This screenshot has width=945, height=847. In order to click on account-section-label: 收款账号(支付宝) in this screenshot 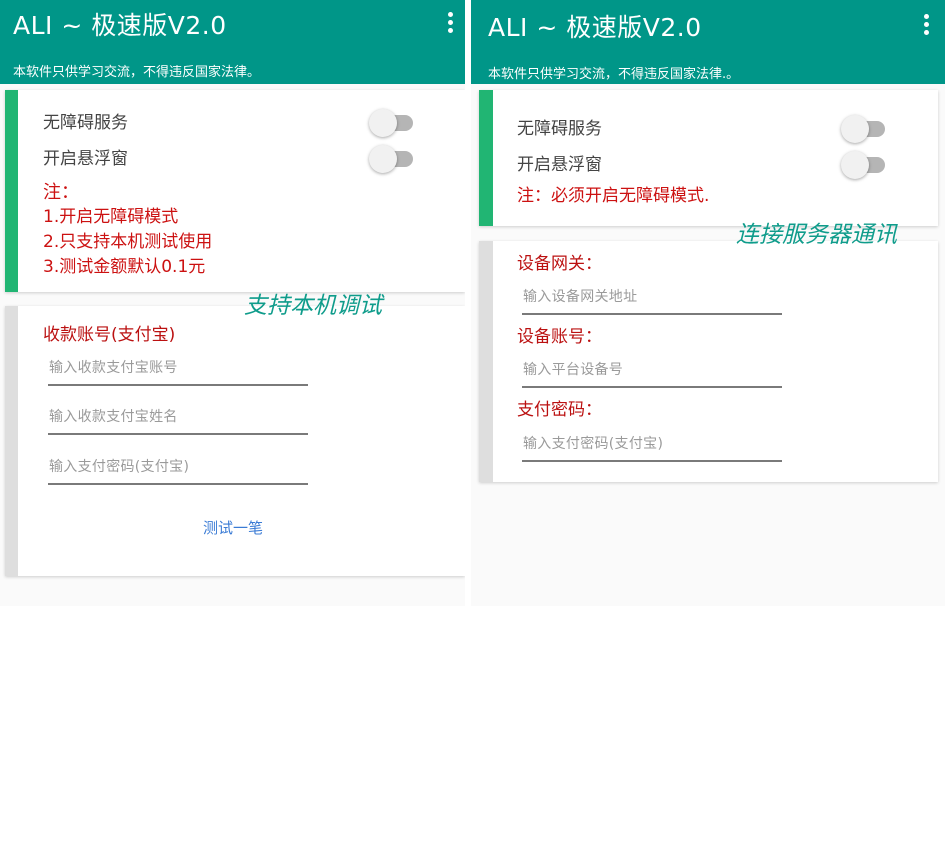, I will do `click(109, 335)`.